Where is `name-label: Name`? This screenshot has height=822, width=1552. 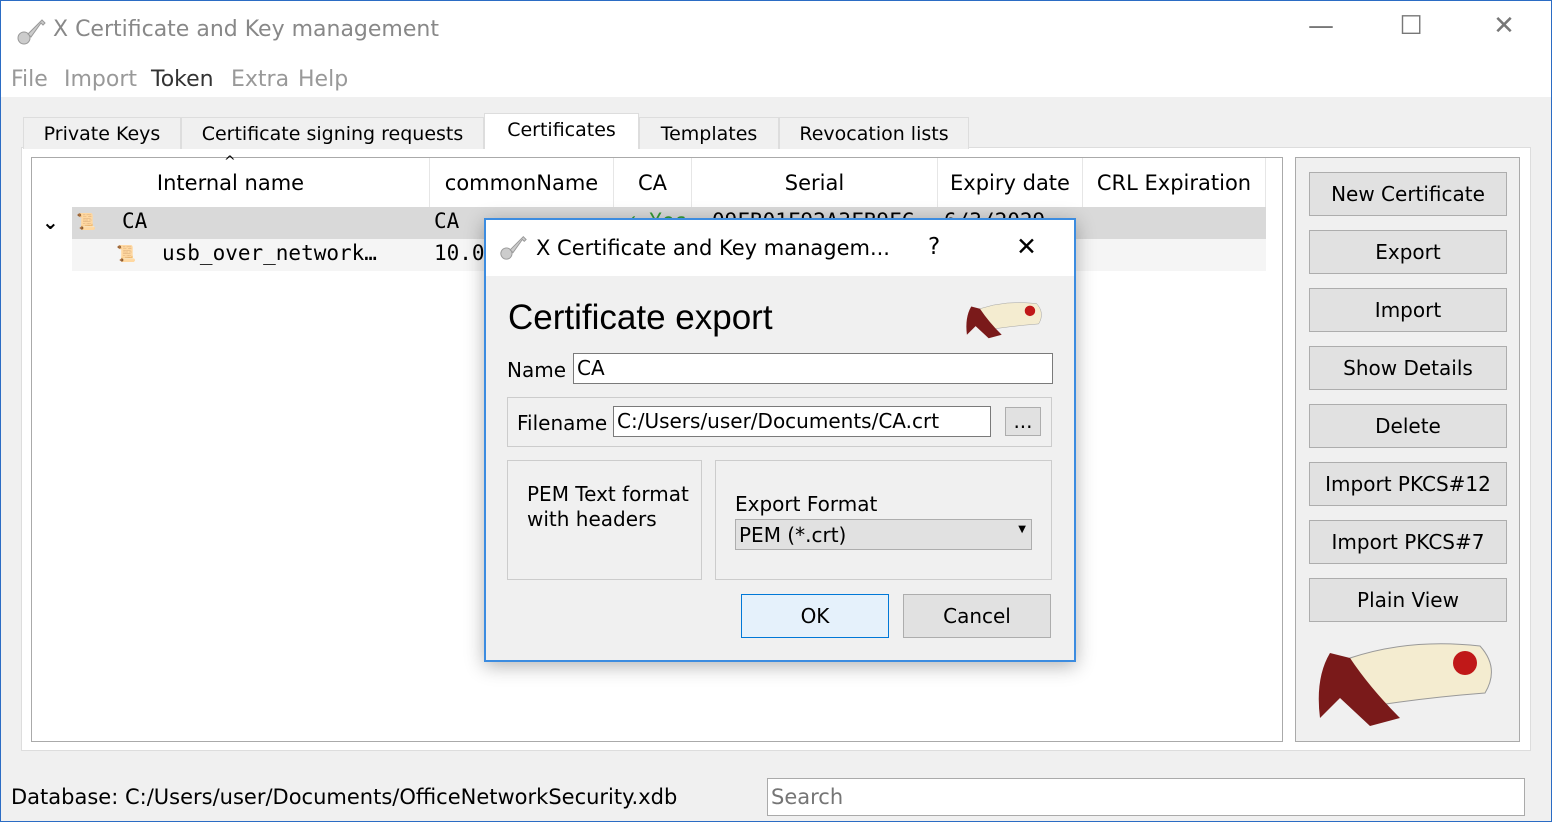 name-label: Name is located at coordinates (537, 370).